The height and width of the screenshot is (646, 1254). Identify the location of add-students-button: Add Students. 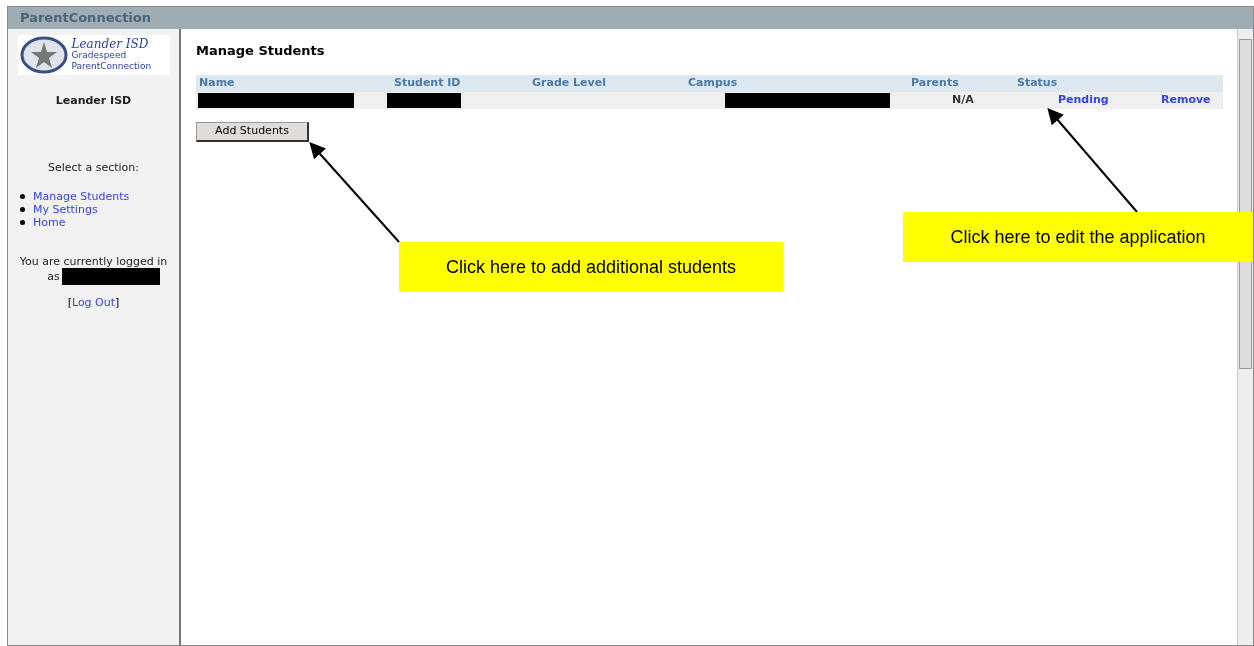
(252, 131).